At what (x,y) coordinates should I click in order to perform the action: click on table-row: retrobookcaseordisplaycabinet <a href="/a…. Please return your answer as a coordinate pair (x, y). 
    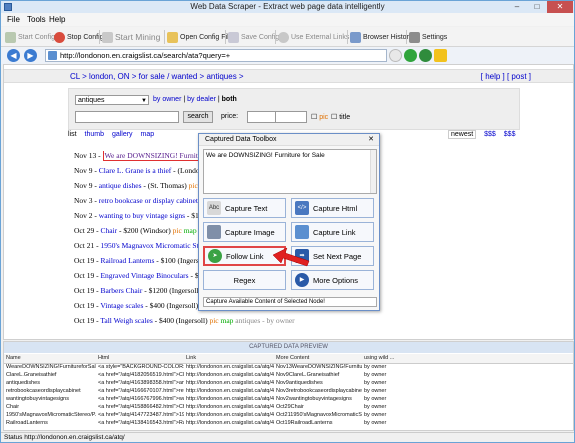
    Looking at the image, I should click on (288, 391).